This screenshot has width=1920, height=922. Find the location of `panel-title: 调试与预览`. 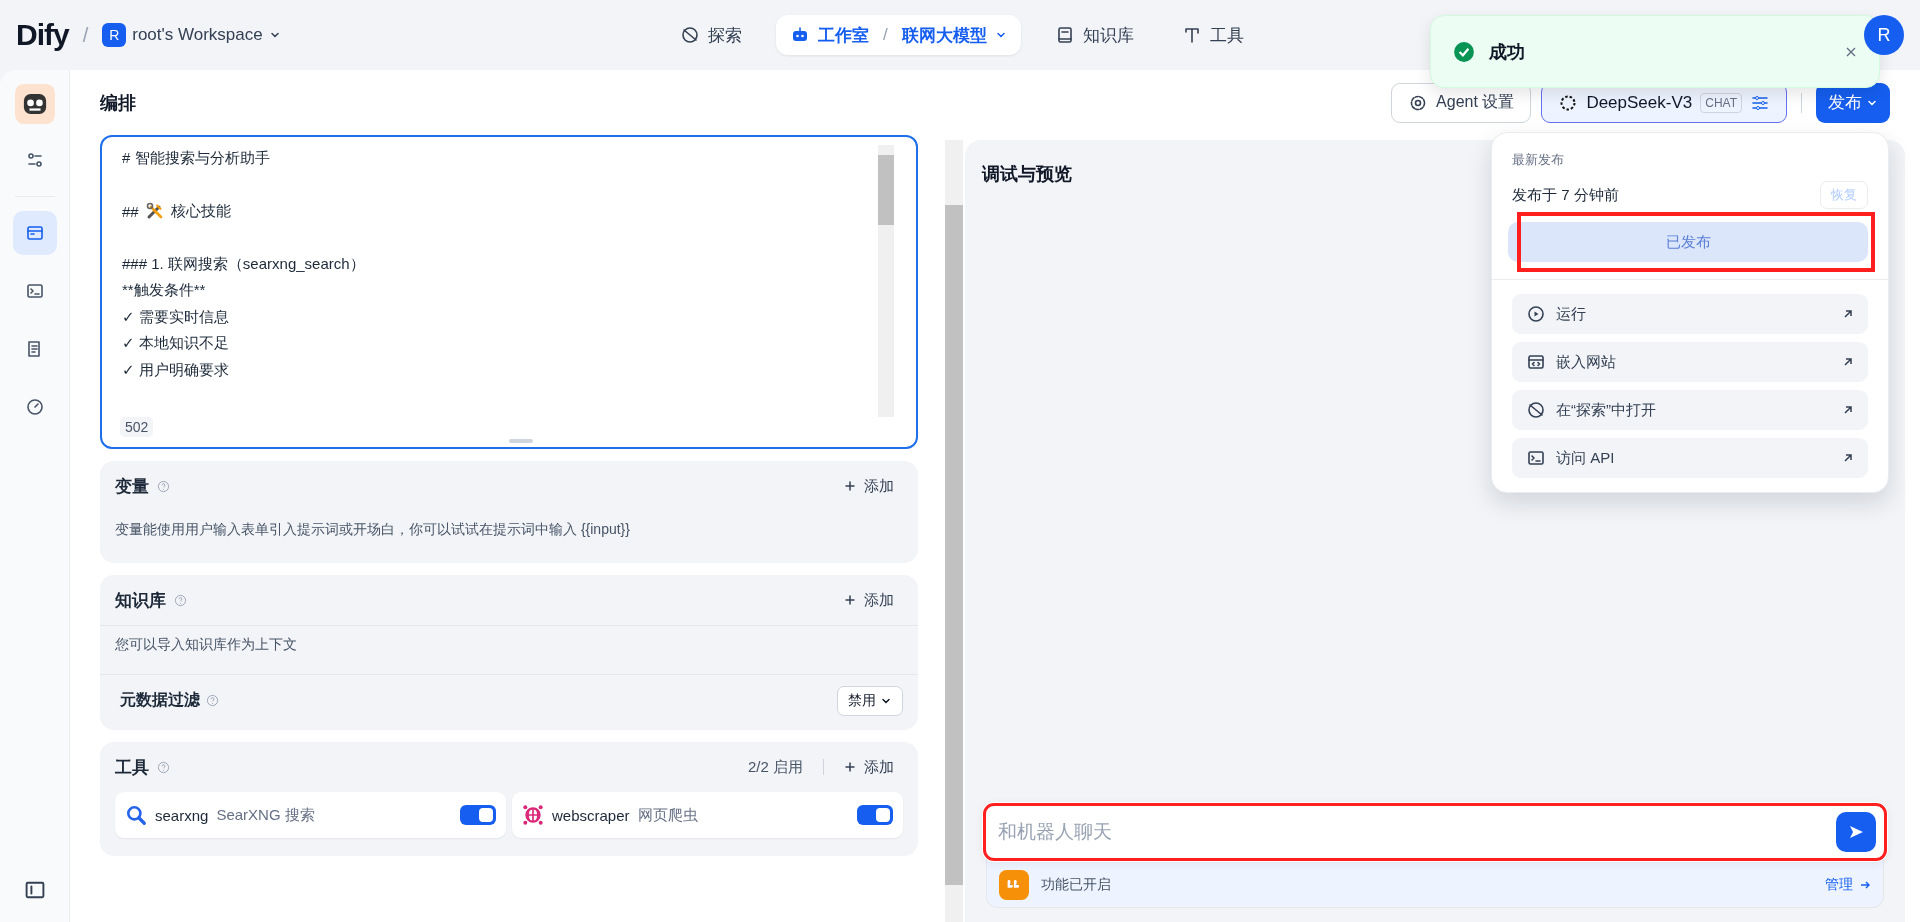

panel-title: 调试与预览 is located at coordinates (1027, 174).